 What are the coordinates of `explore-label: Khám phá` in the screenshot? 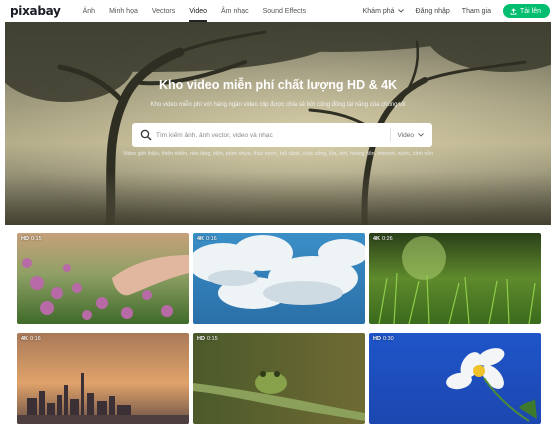 It's located at (378, 11).